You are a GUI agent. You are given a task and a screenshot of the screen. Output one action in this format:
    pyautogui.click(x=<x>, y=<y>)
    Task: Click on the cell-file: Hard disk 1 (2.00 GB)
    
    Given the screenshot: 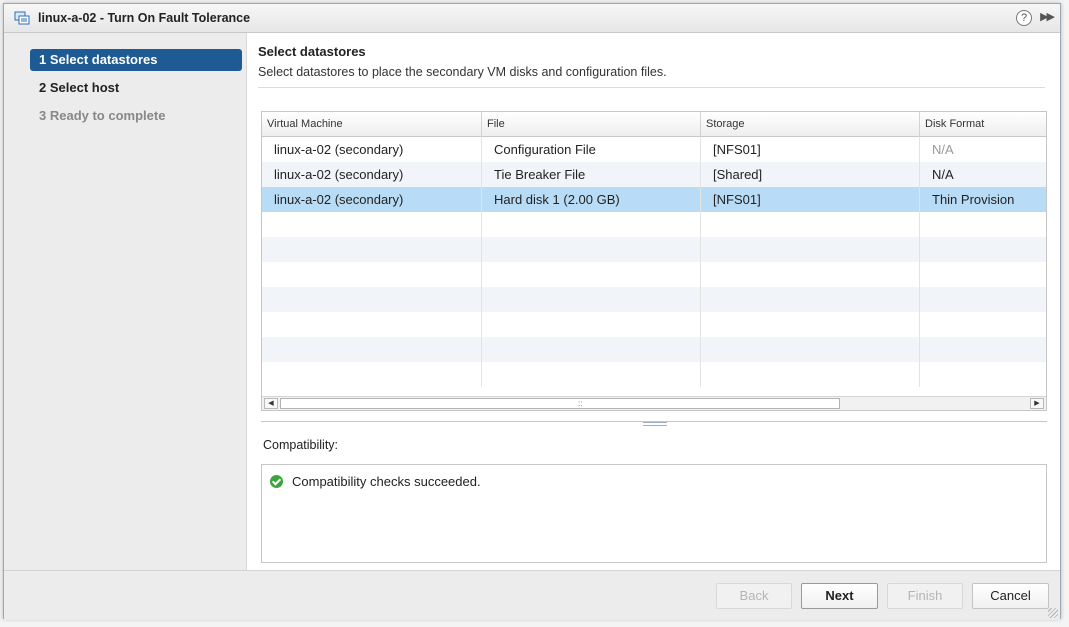 What is the action you would take?
    pyautogui.click(x=591, y=199)
    